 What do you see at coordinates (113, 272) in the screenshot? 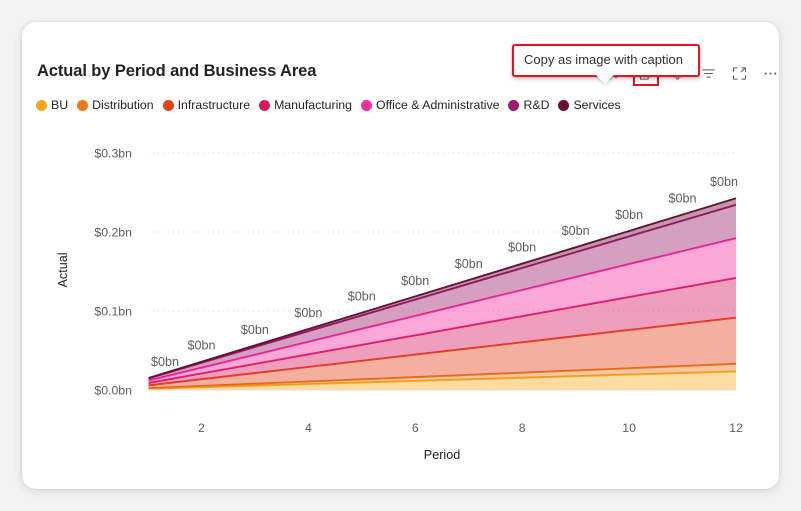
I see `y-axis-ticks: $0.0bn $0.1bn $0.2bn $0.3bn` at bounding box center [113, 272].